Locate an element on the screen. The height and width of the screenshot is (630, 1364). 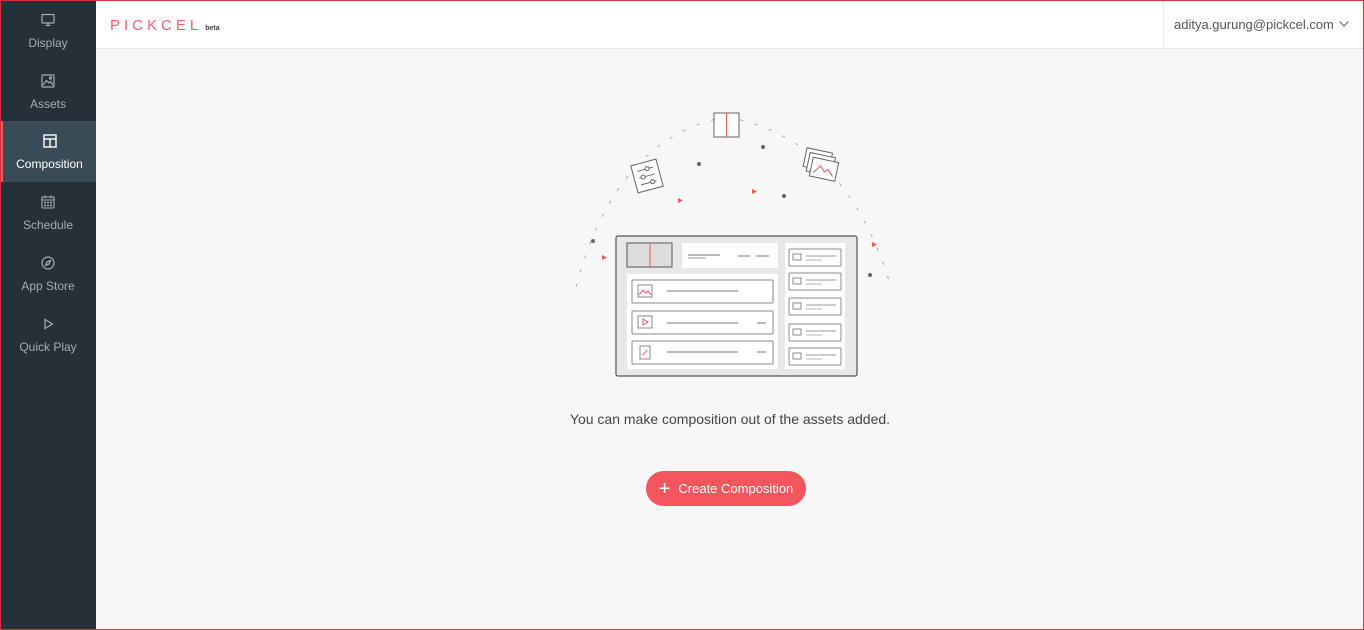
create-composition-label: Create Composition is located at coordinates (736, 488).